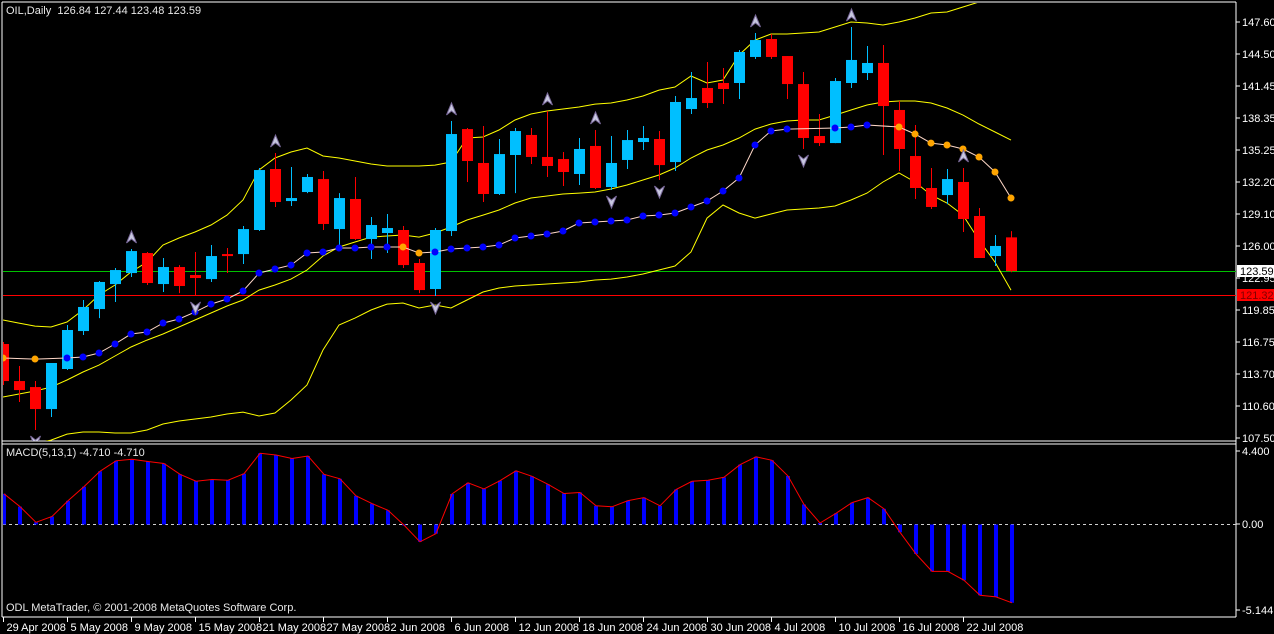 This screenshot has width=1274, height=634. I want to click on x-tick-label: 29 Apr 2008, so click(36, 628).